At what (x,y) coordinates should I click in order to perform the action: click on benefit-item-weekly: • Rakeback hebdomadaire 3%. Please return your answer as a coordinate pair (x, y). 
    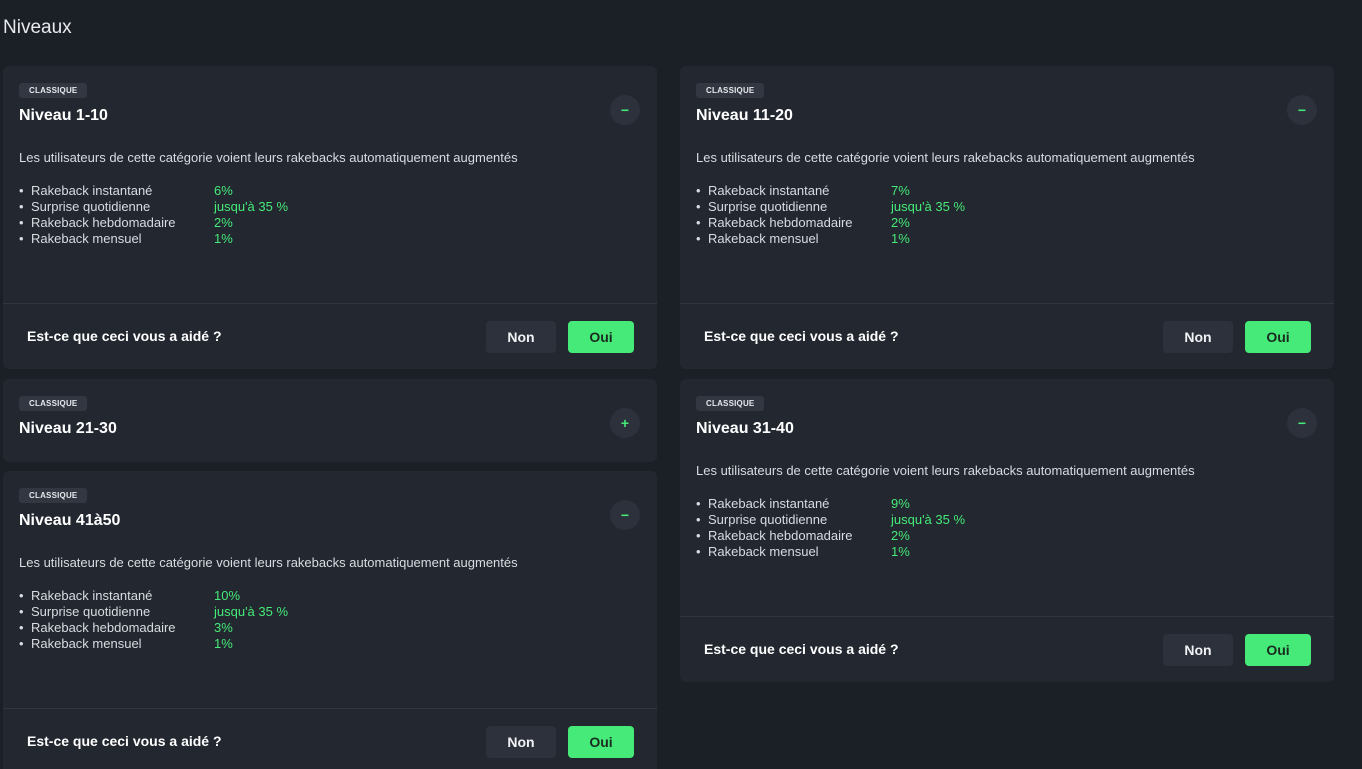
    Looking at the image, I should click on (126, 627).